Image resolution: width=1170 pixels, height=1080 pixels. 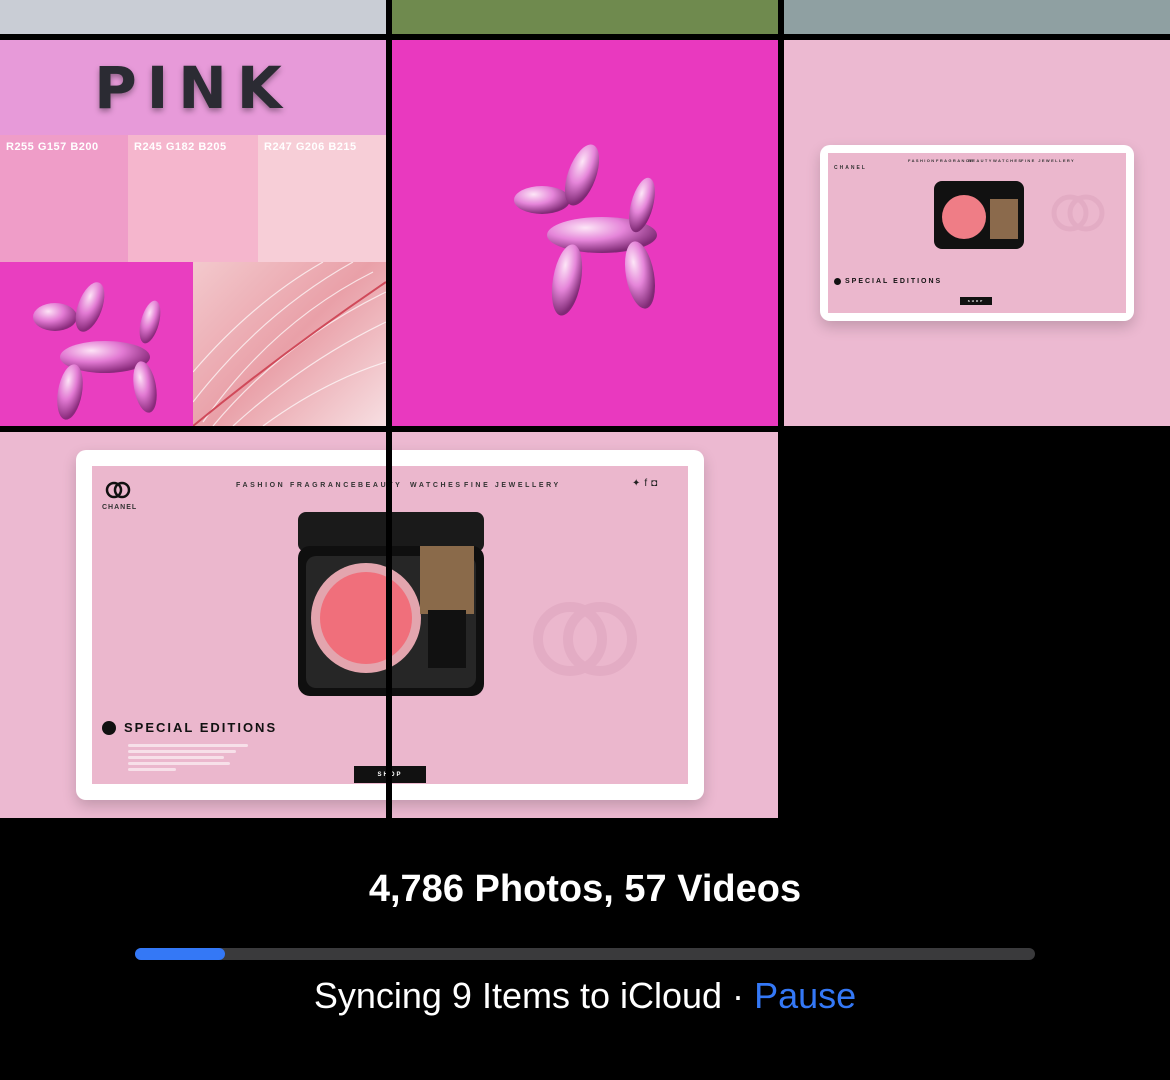 I want to click on color-swatch-3: R247 G206 B215, so click(x=322, y=198).